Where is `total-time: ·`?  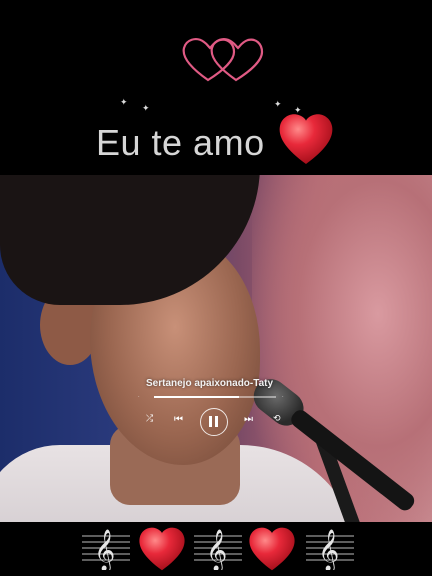 total-time: · is located at coordinates (283, 397).